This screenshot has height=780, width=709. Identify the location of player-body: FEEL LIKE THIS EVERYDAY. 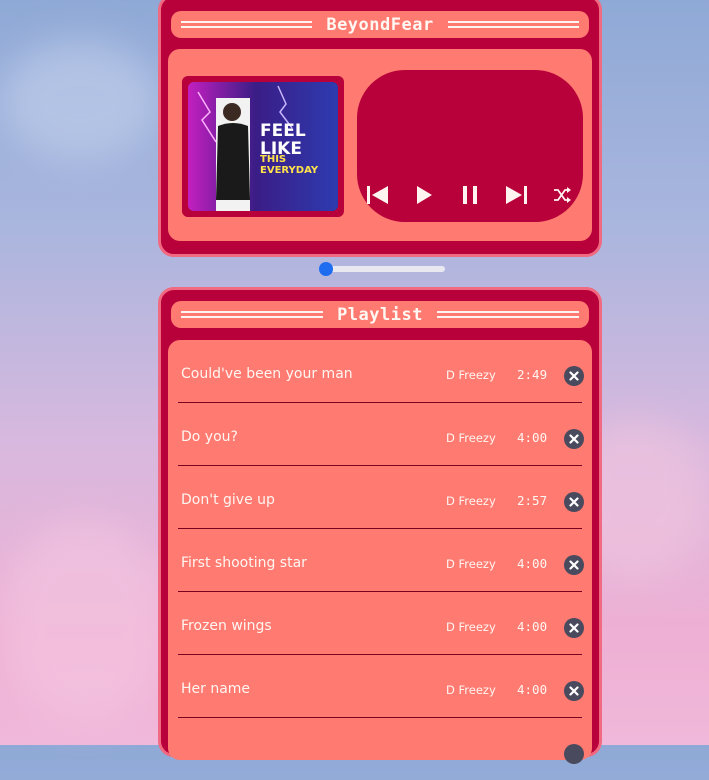
(380, 145).